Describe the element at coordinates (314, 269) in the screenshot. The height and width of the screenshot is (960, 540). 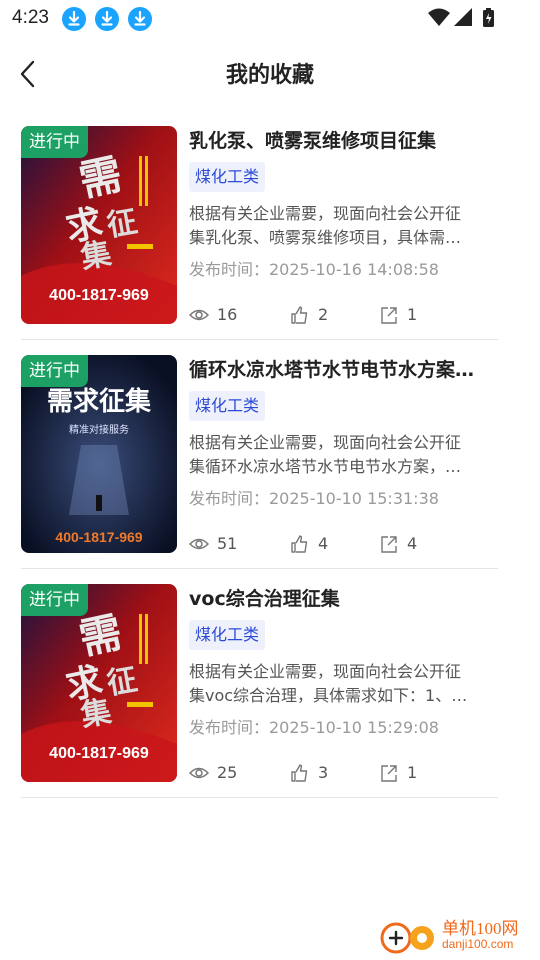
I see `publish-time: 发布时间：2025-10-16 14:08:58` at that location.